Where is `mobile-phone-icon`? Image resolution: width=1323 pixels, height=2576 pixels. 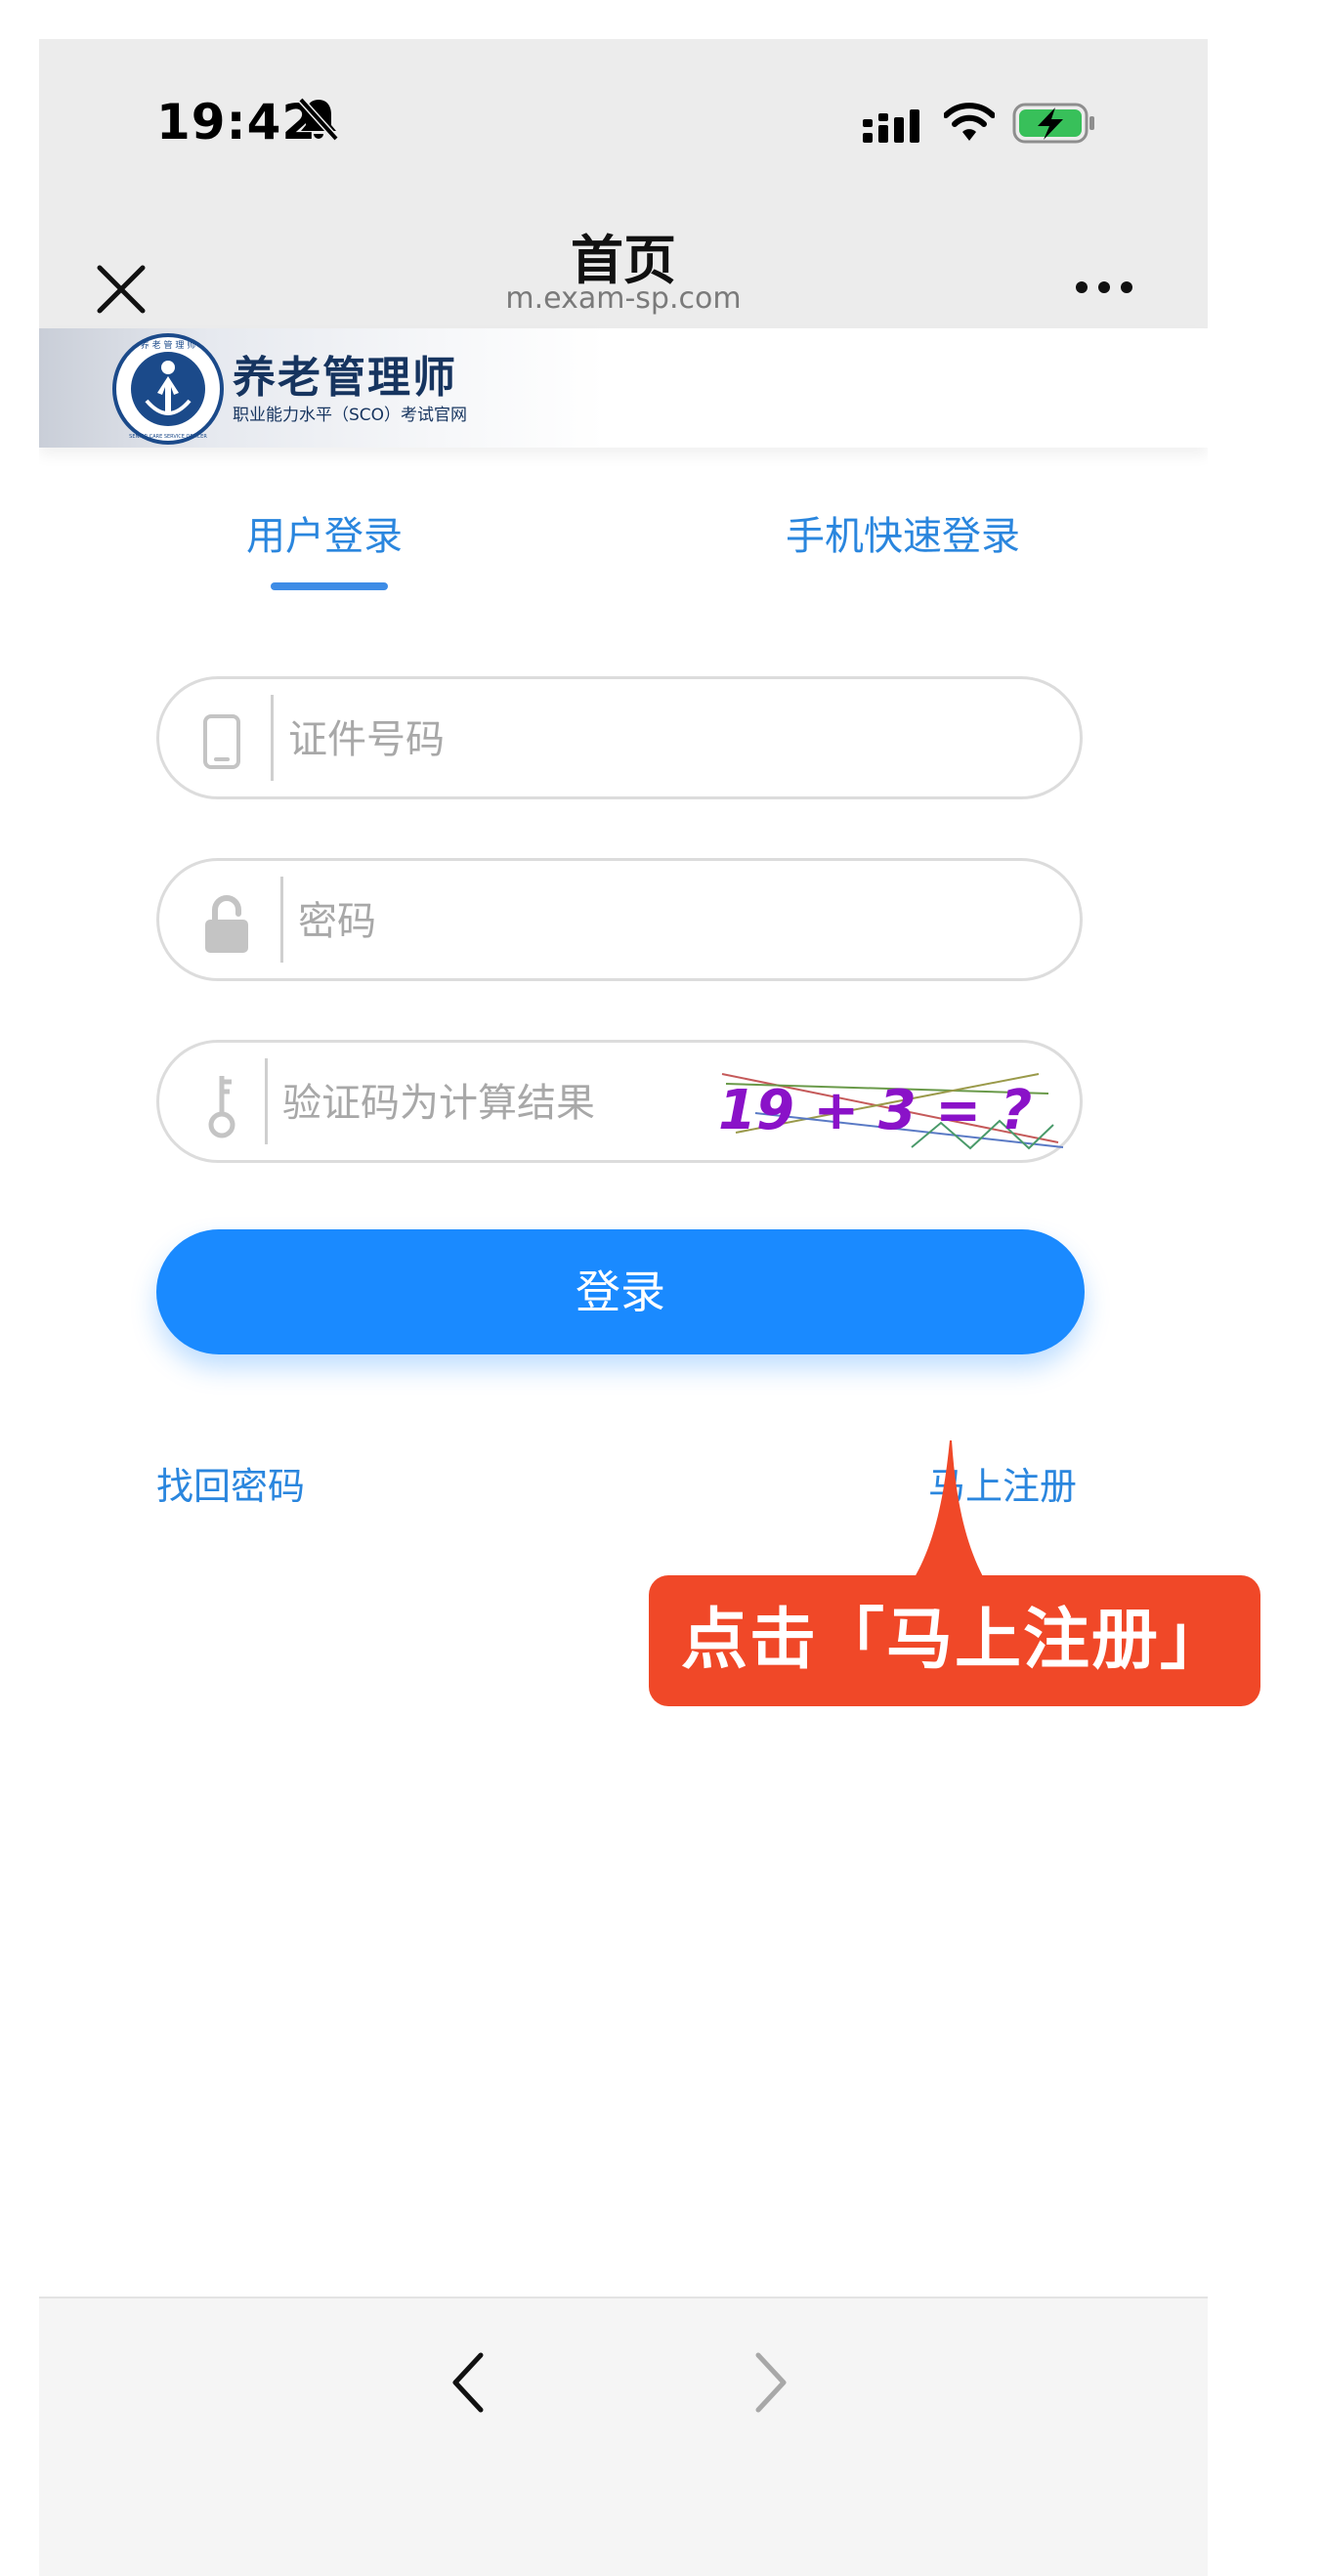
mobile-phone-icon is located at coordinates (221, 742).